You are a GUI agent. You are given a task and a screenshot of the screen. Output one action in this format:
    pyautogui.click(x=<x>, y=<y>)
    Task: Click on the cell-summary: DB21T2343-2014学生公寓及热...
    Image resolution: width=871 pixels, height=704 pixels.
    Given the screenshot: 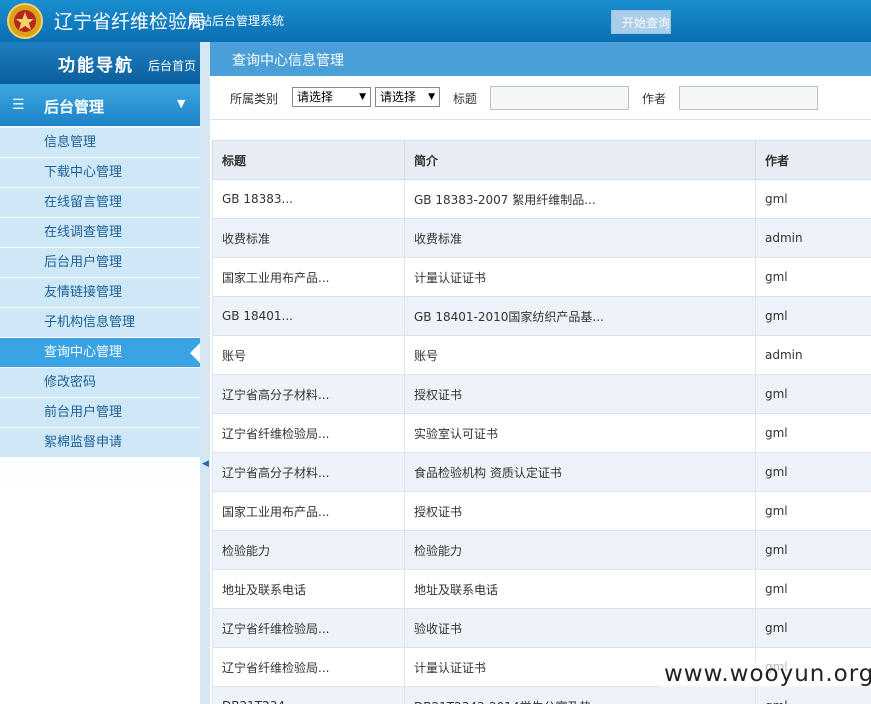 What is the action you would take?
    pyautogui.click(x=580, y=695)
    